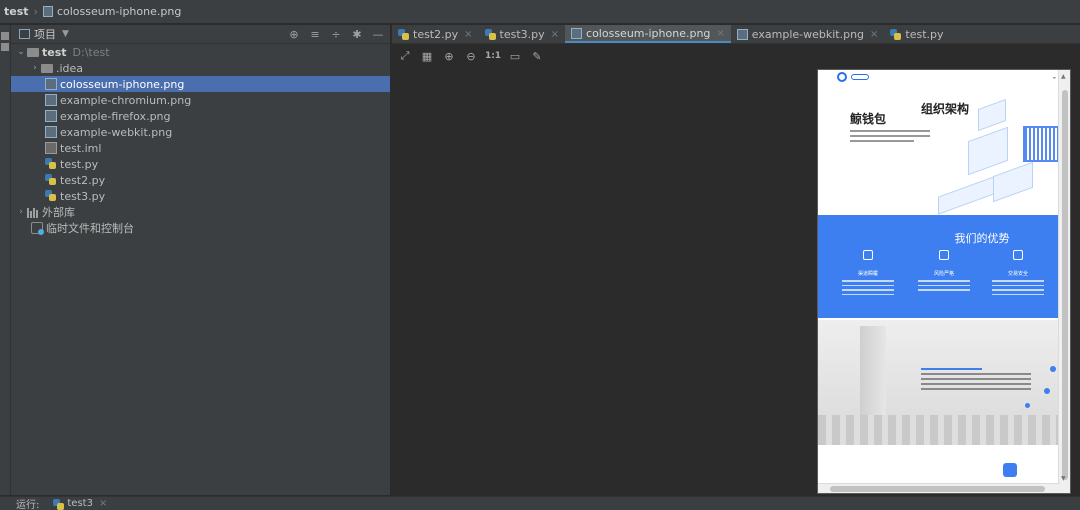 This screenshot has width=1080, height=510. I want to click on tree-item-label: example-firefox.png, so click(115, 116).